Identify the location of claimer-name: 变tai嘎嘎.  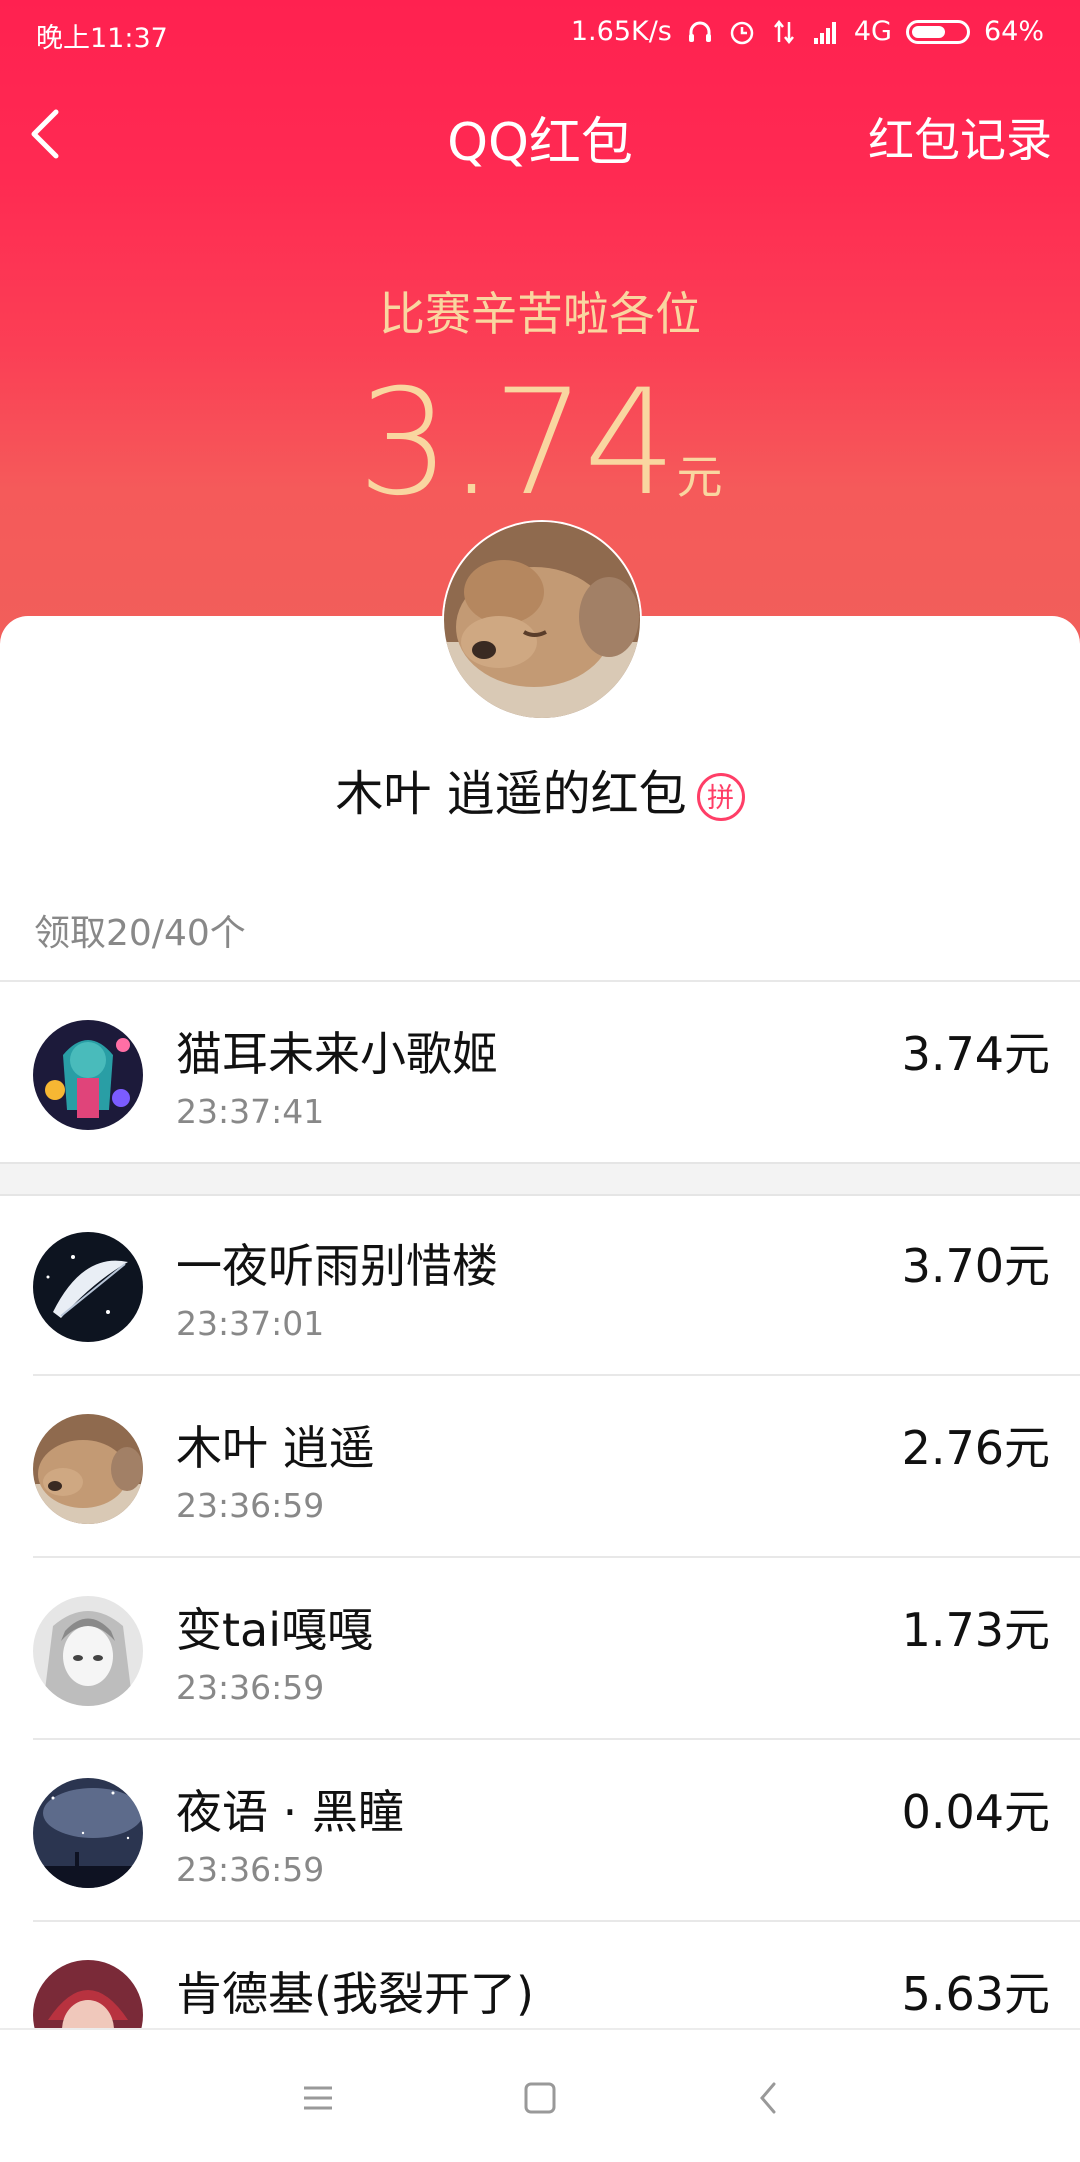
(275, 1630).